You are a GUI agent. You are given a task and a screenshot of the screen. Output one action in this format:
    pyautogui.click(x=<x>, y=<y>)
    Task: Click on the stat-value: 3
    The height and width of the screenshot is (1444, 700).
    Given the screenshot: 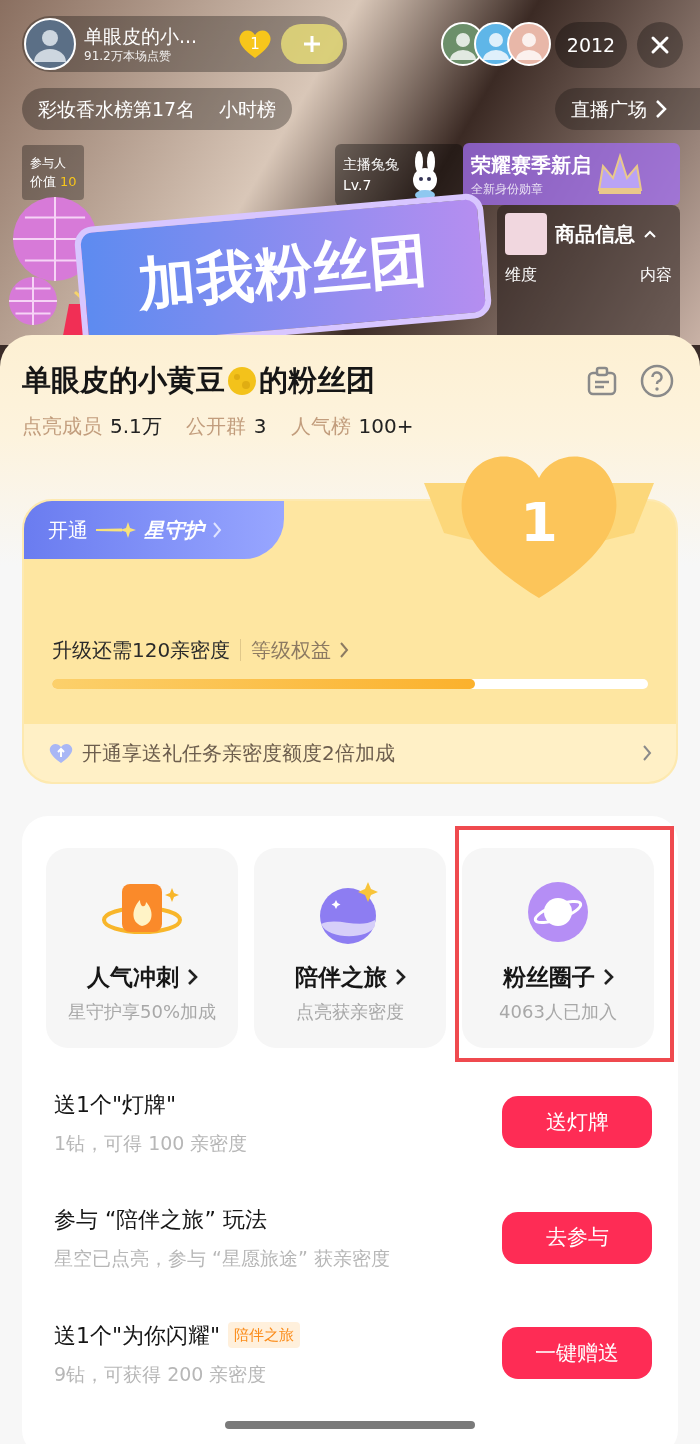 What is the action you would take?
    pyautogui.click(x=260, y=426)
    